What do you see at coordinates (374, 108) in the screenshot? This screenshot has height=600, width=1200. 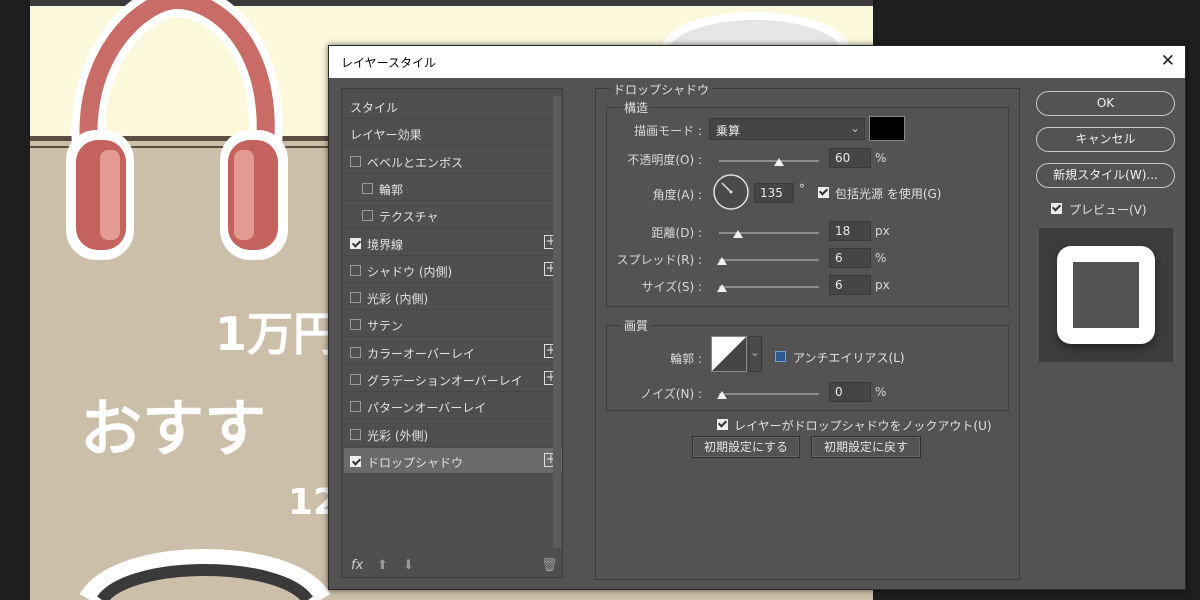 I see `style-list-label: スタイル` at bounding box center [374, 108].